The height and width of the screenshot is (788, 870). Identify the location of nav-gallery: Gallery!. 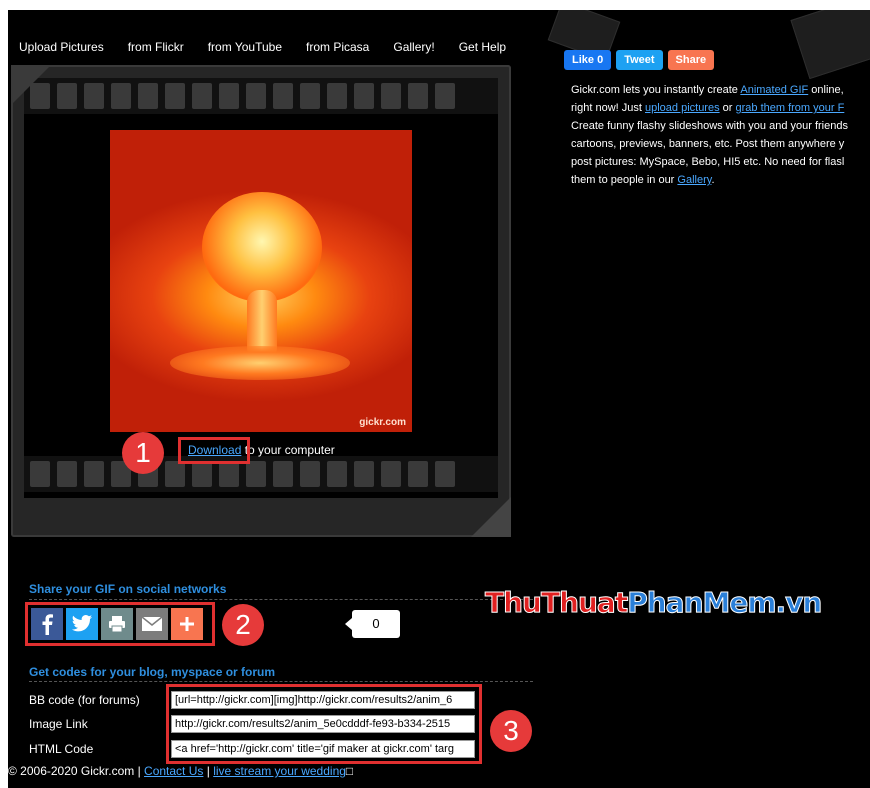
(413, 47).